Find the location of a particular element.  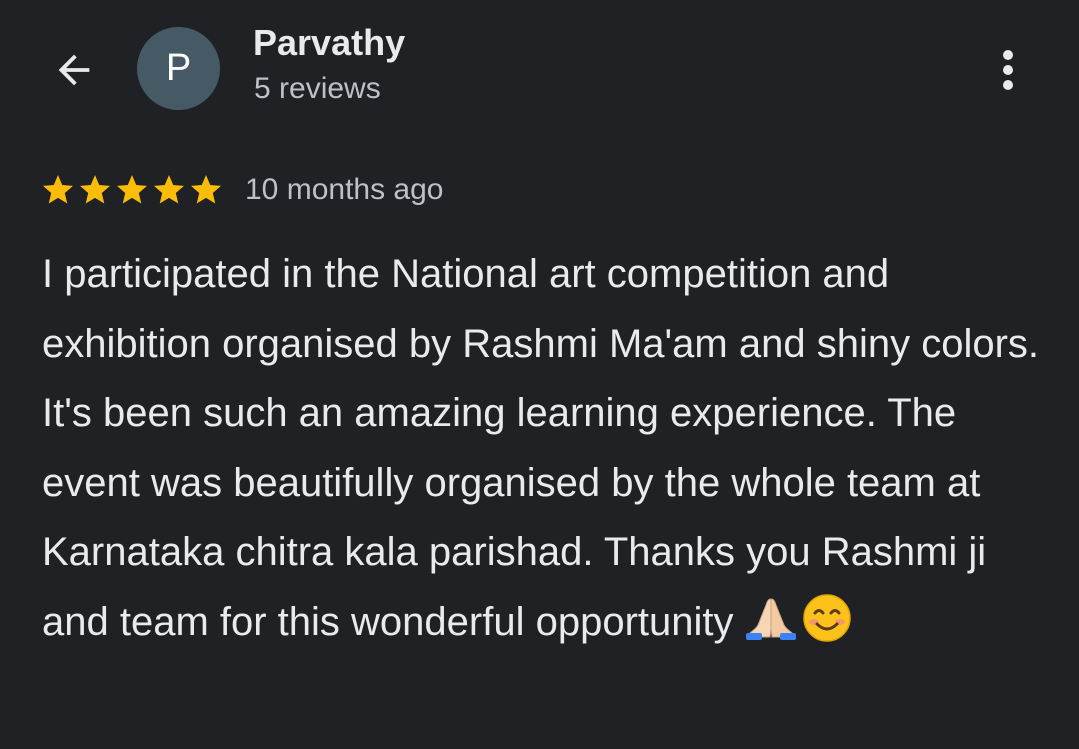

smiling-face-emoji is located at coordinates (826, 617).